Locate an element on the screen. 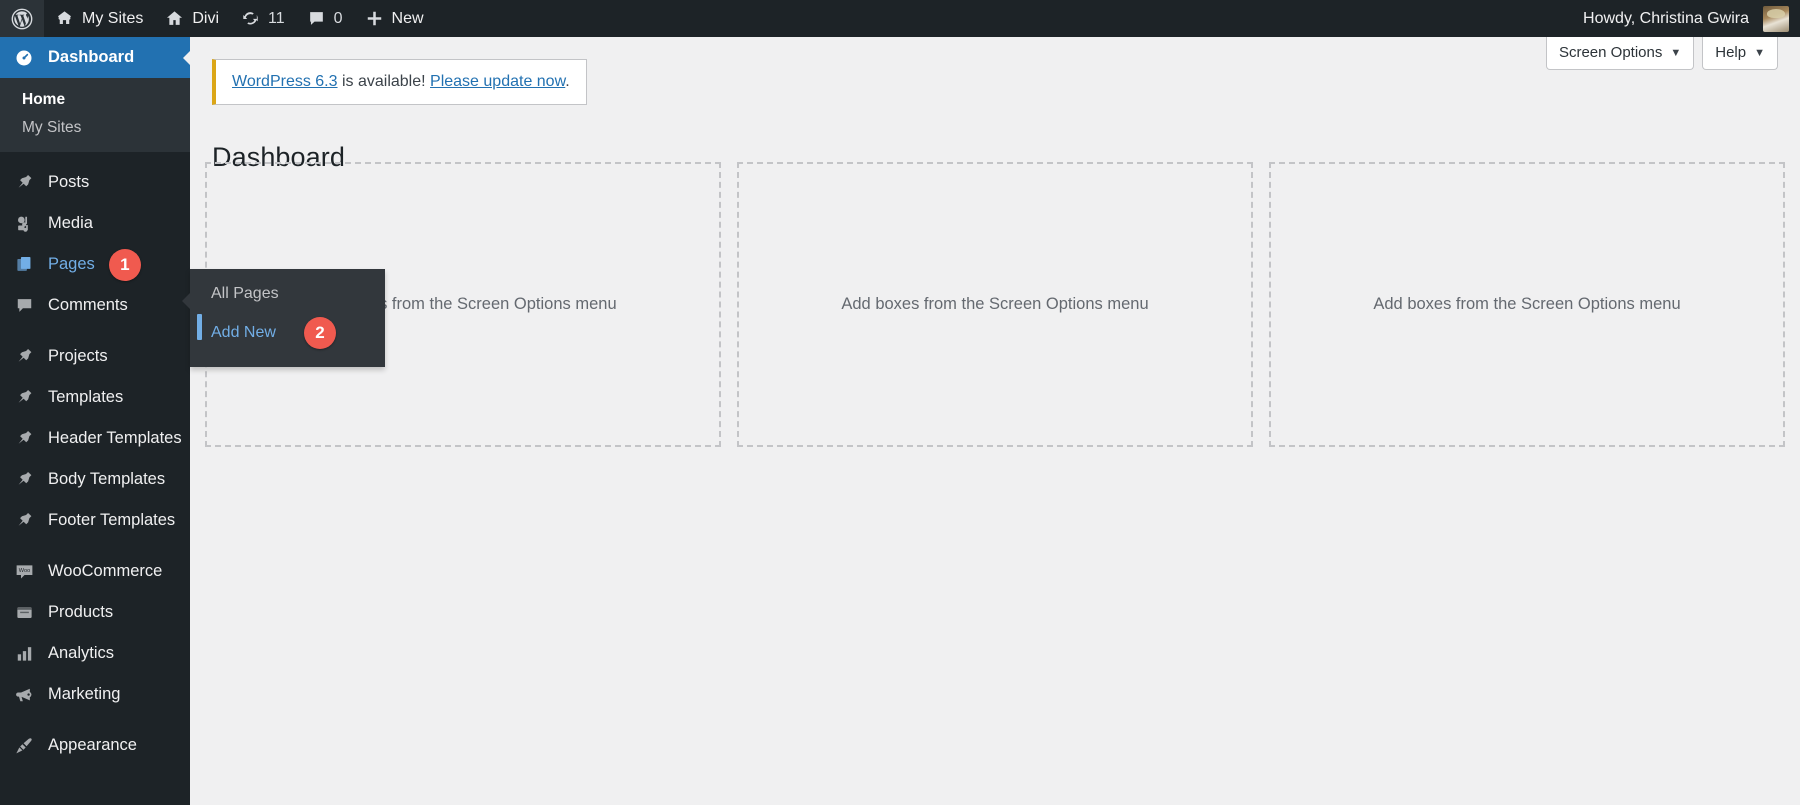 The height and width of the screenshot is (805, 1800). dashboard-column-2: Add boxes from the Screen Options menu is located at coordinates (995, 304).